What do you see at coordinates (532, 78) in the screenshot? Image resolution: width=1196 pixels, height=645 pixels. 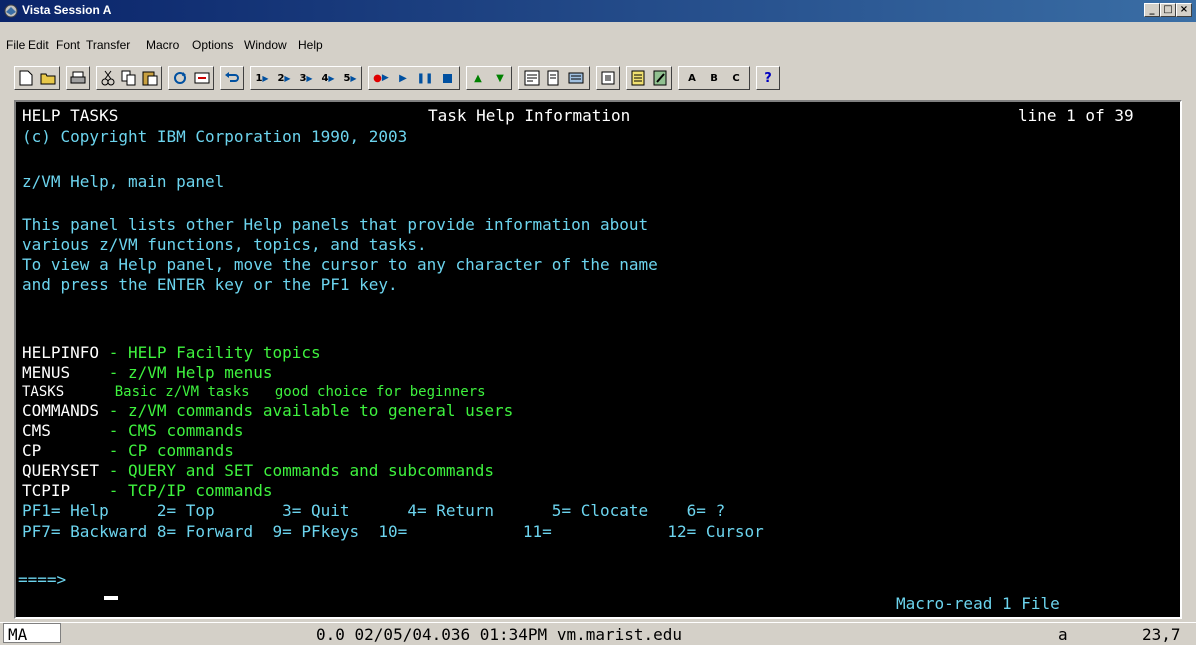 I see `properties-icon` at bounding box center [532, 78].